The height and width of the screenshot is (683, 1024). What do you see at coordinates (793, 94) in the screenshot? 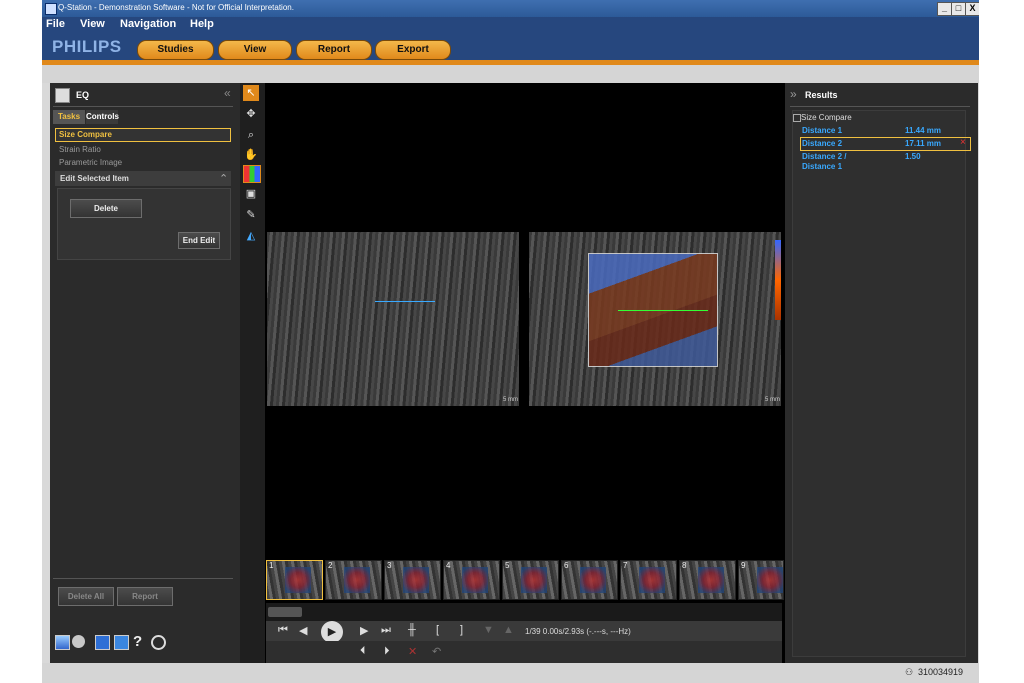
I see `expand-icon: »` at bounding box center [793, 94].